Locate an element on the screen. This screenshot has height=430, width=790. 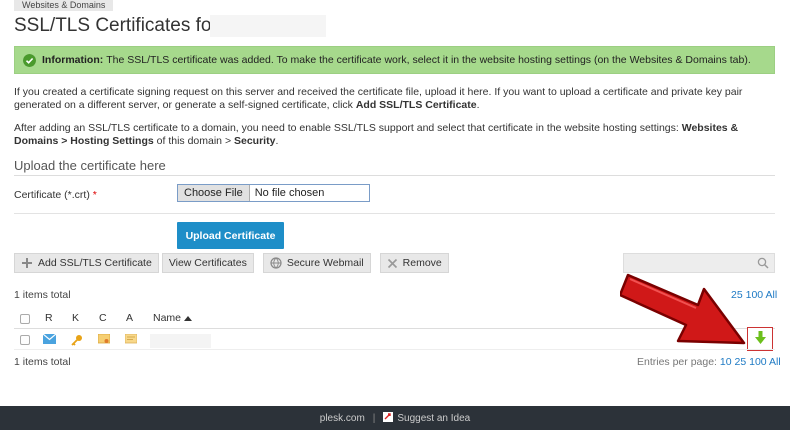
entries-option-100: 100 is located at coordinates (758, 362).